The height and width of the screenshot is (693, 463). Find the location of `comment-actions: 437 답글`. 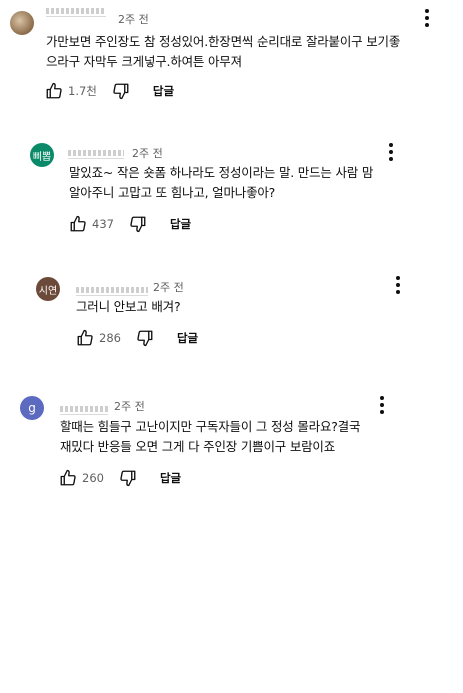

comment-actions: 437 답글 is located at coordinates (129, 224).